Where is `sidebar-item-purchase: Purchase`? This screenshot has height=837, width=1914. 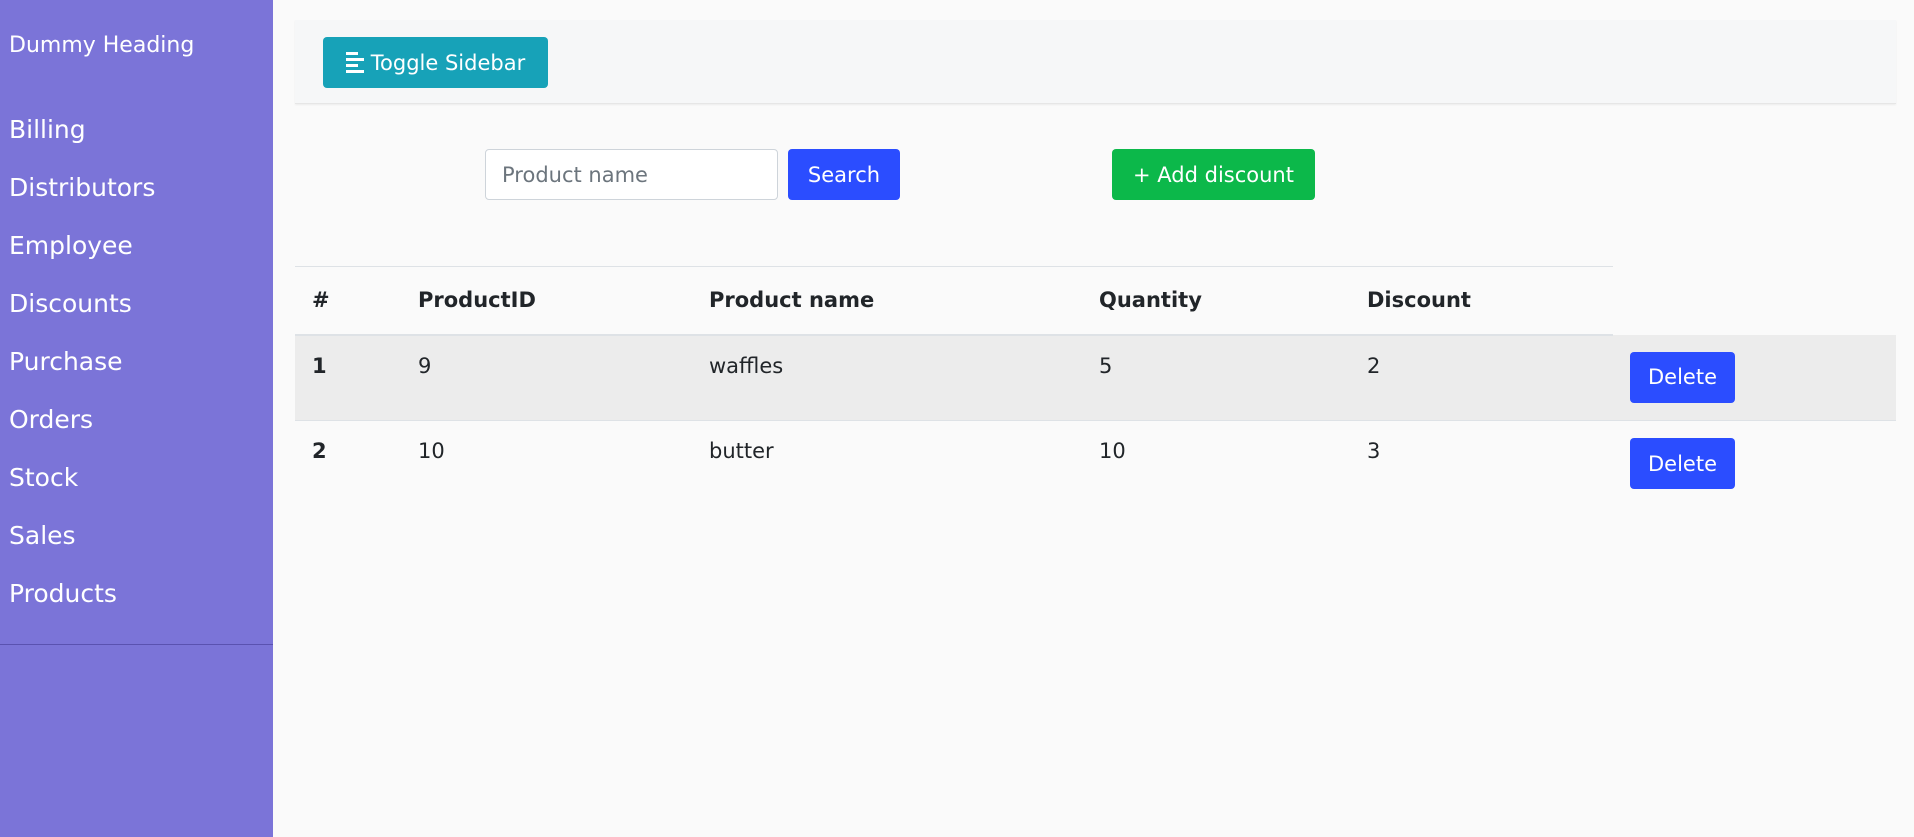
sidebar-item-purchase: Purchase is located at coordinates (136, 361).